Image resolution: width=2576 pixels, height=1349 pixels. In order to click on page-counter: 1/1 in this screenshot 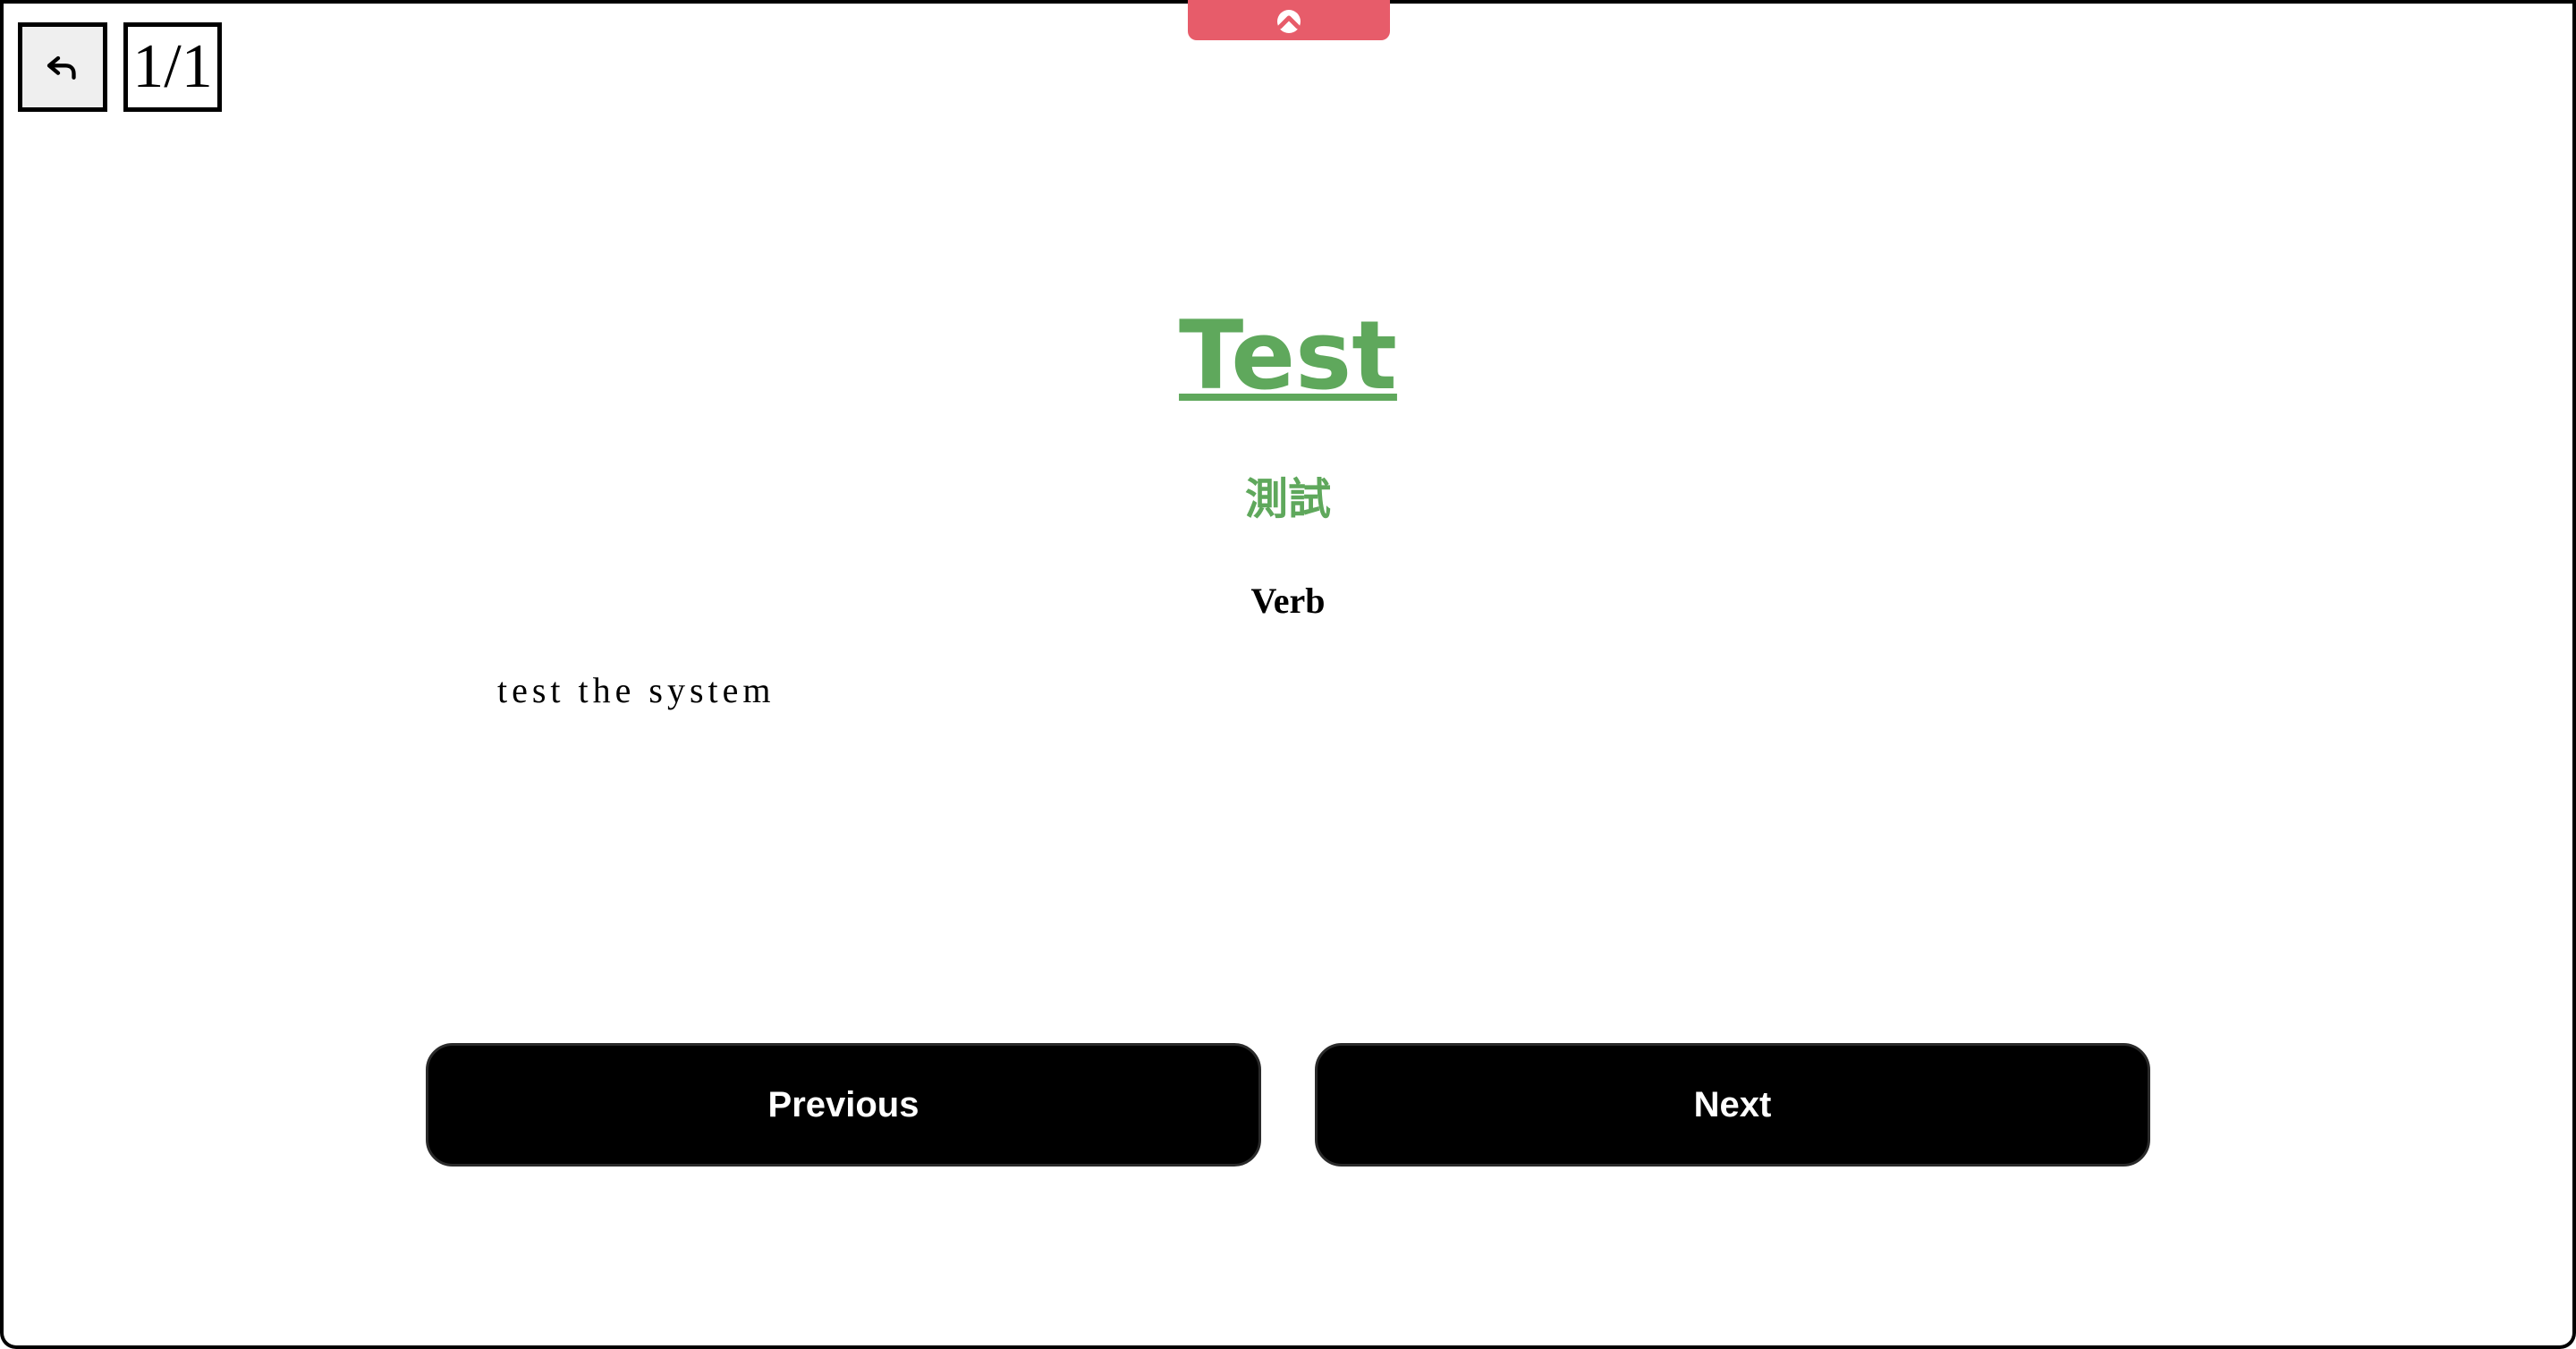, I will do `click(172, 67)`.